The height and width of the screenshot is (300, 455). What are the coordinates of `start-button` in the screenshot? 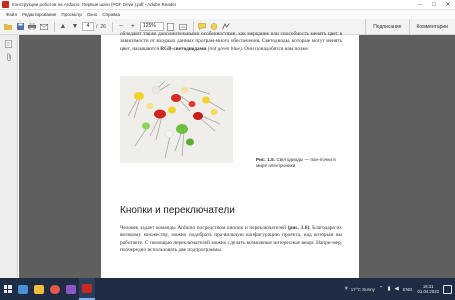 It's located at (7, 289).